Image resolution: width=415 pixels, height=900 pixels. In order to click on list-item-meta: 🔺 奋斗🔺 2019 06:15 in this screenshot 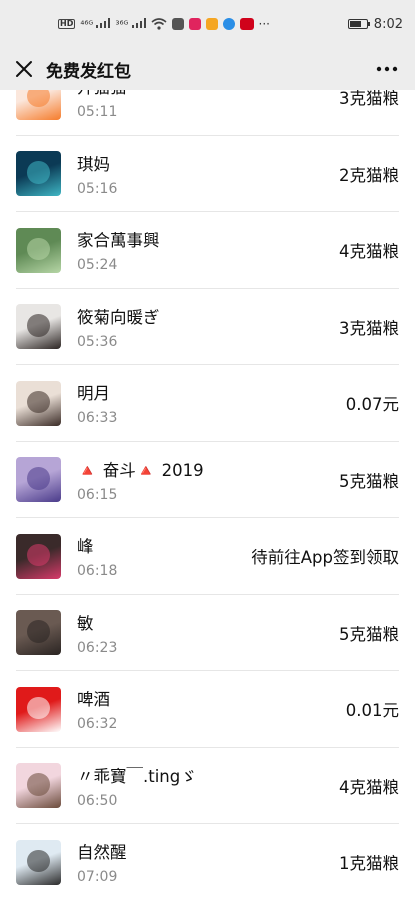, I will do `click(208, 480)`.